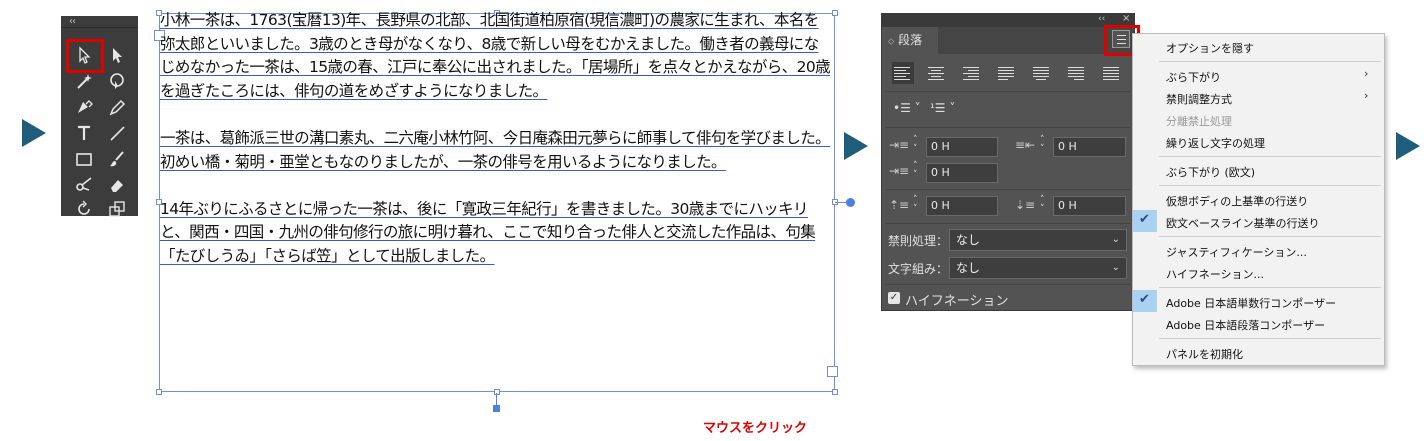 The width and height of the screenshot is (1426, 441). Describe the element at coordinates (1210, 172) in the screenshot. I see `menu-item-roman-hanging: ぶら下がり (欧文)` at that location.